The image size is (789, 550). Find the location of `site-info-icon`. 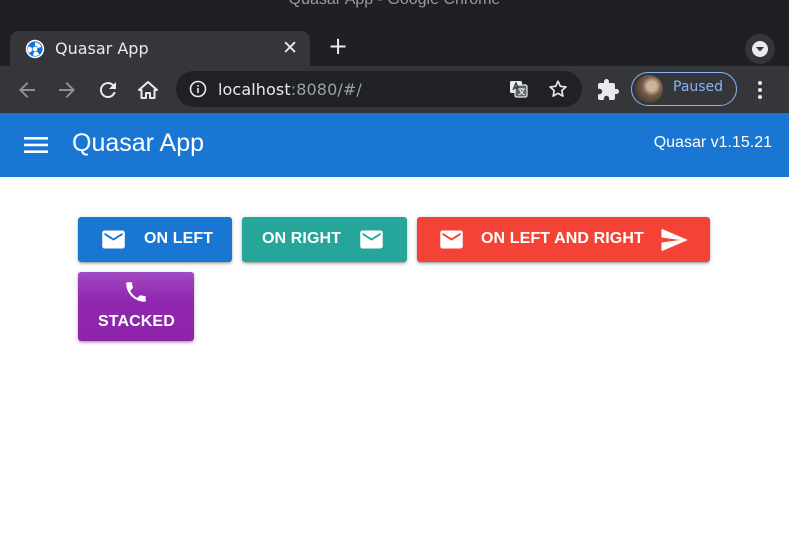

site-info-icon is located at coordinates (198, 89).